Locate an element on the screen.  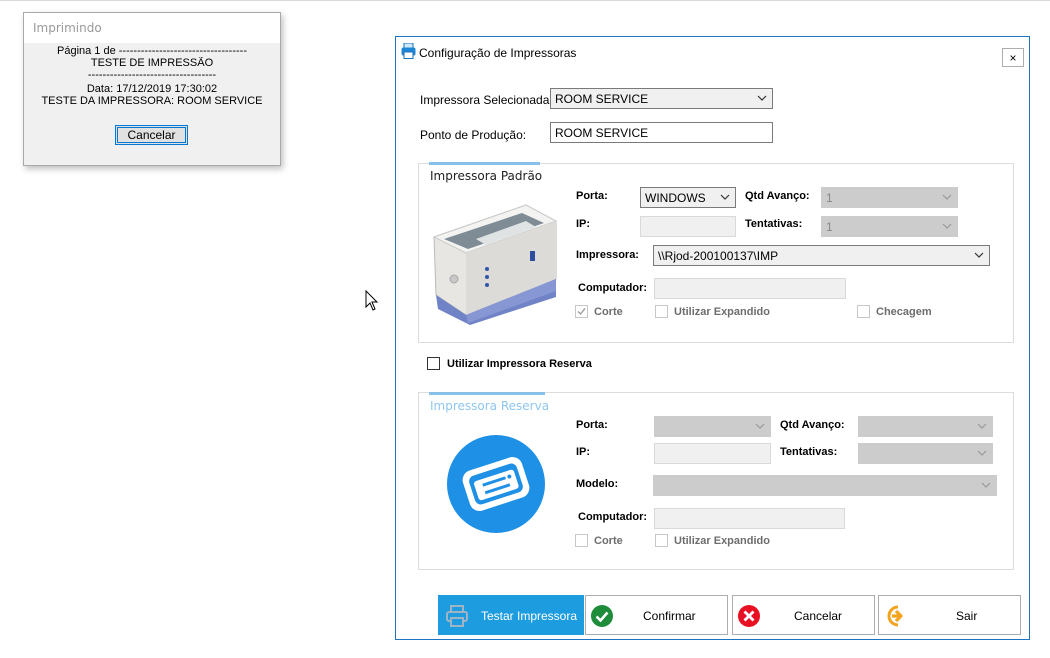
backup-ip-input is located at coordinates (712, 453).